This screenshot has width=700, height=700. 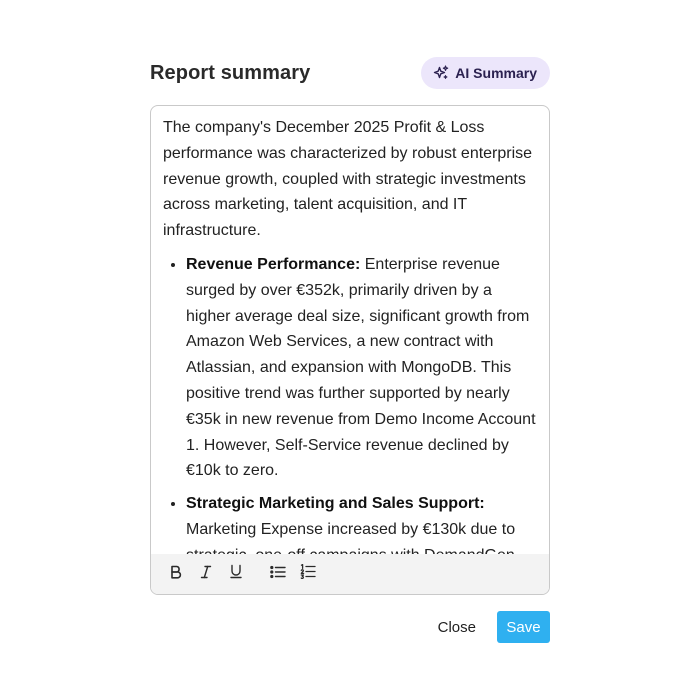 I want to click on dialog-header: Report summary AI Summary, so click(x=350, y=73).